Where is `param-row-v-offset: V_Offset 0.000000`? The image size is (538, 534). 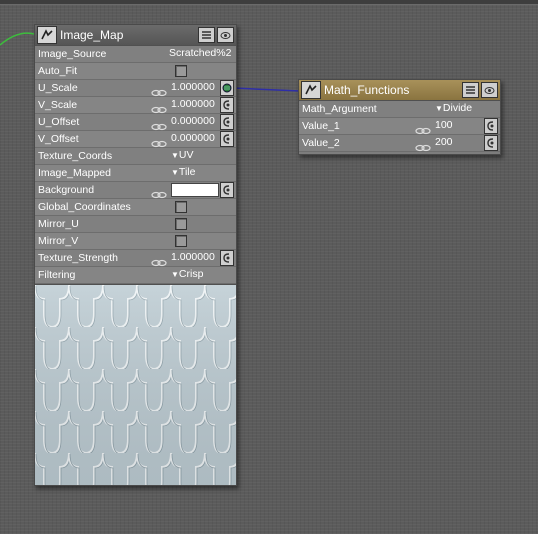 param-row-v-offset: V_Offset 0.000000 is located at coordinates (135, 139).